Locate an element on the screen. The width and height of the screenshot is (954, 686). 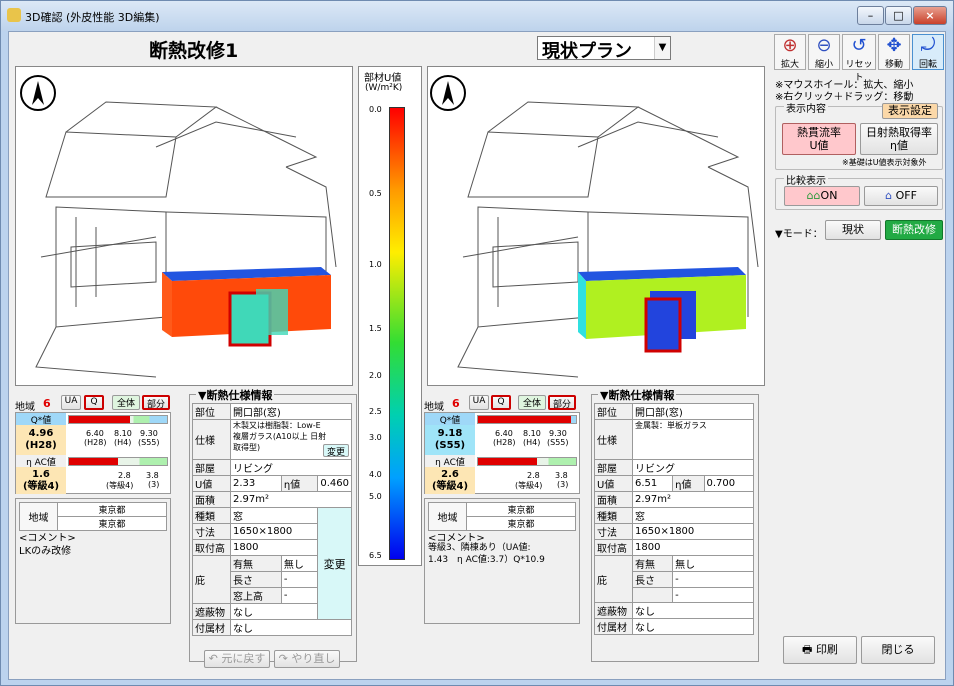
close-window-button: × is located at coordinates (930, 15).